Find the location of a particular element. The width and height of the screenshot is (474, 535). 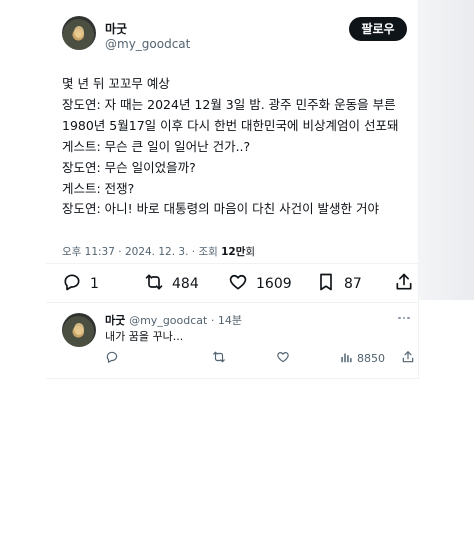

more-options-icon is located at coordinates (405, 318).